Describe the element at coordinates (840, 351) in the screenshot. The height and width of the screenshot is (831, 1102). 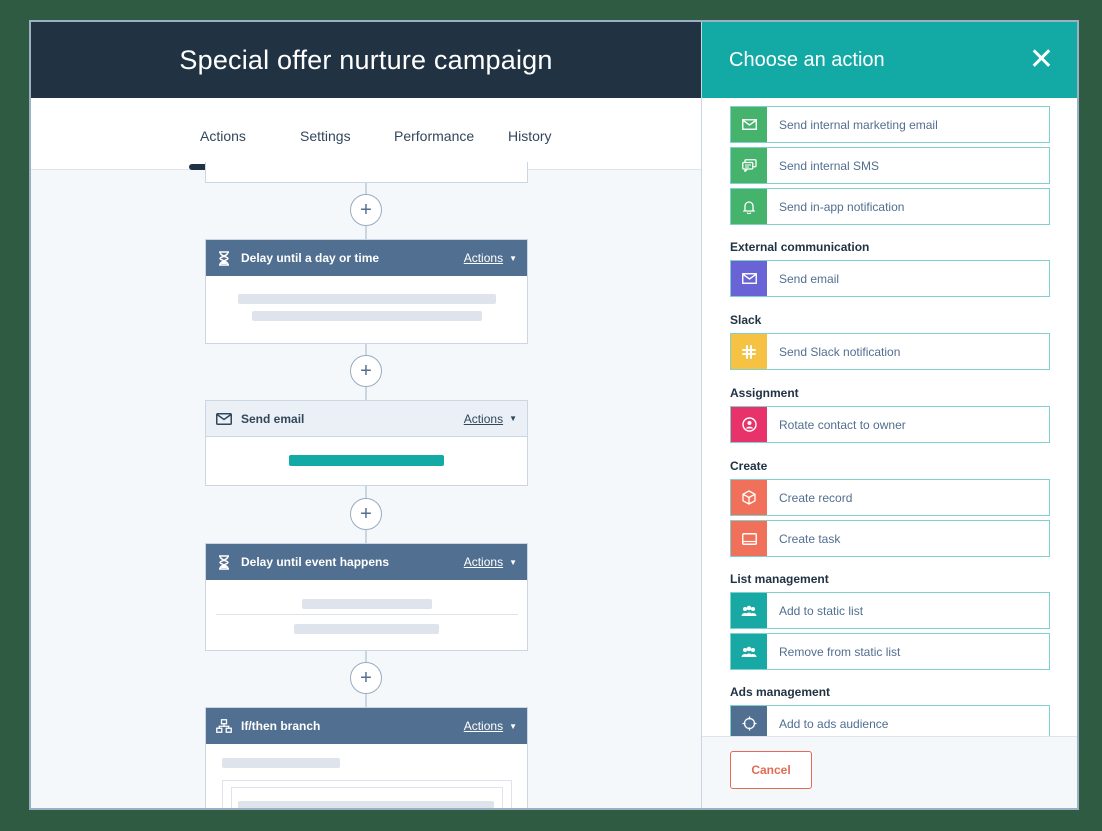
I see `action-label: Send Slack notification` at that location.